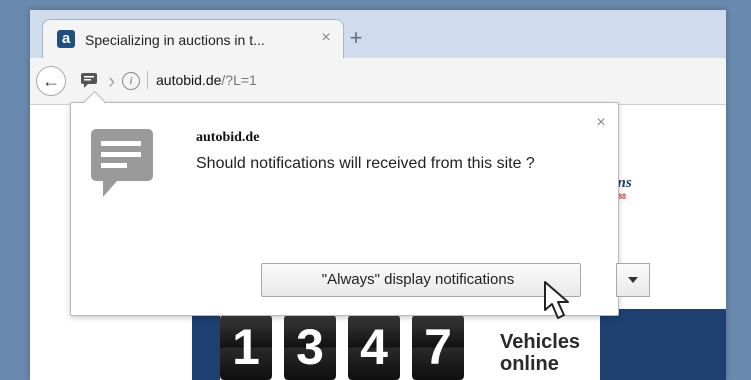 This screenshot has height=380, width=751. I want to click on new-tab-button: +, so click(356, 38).